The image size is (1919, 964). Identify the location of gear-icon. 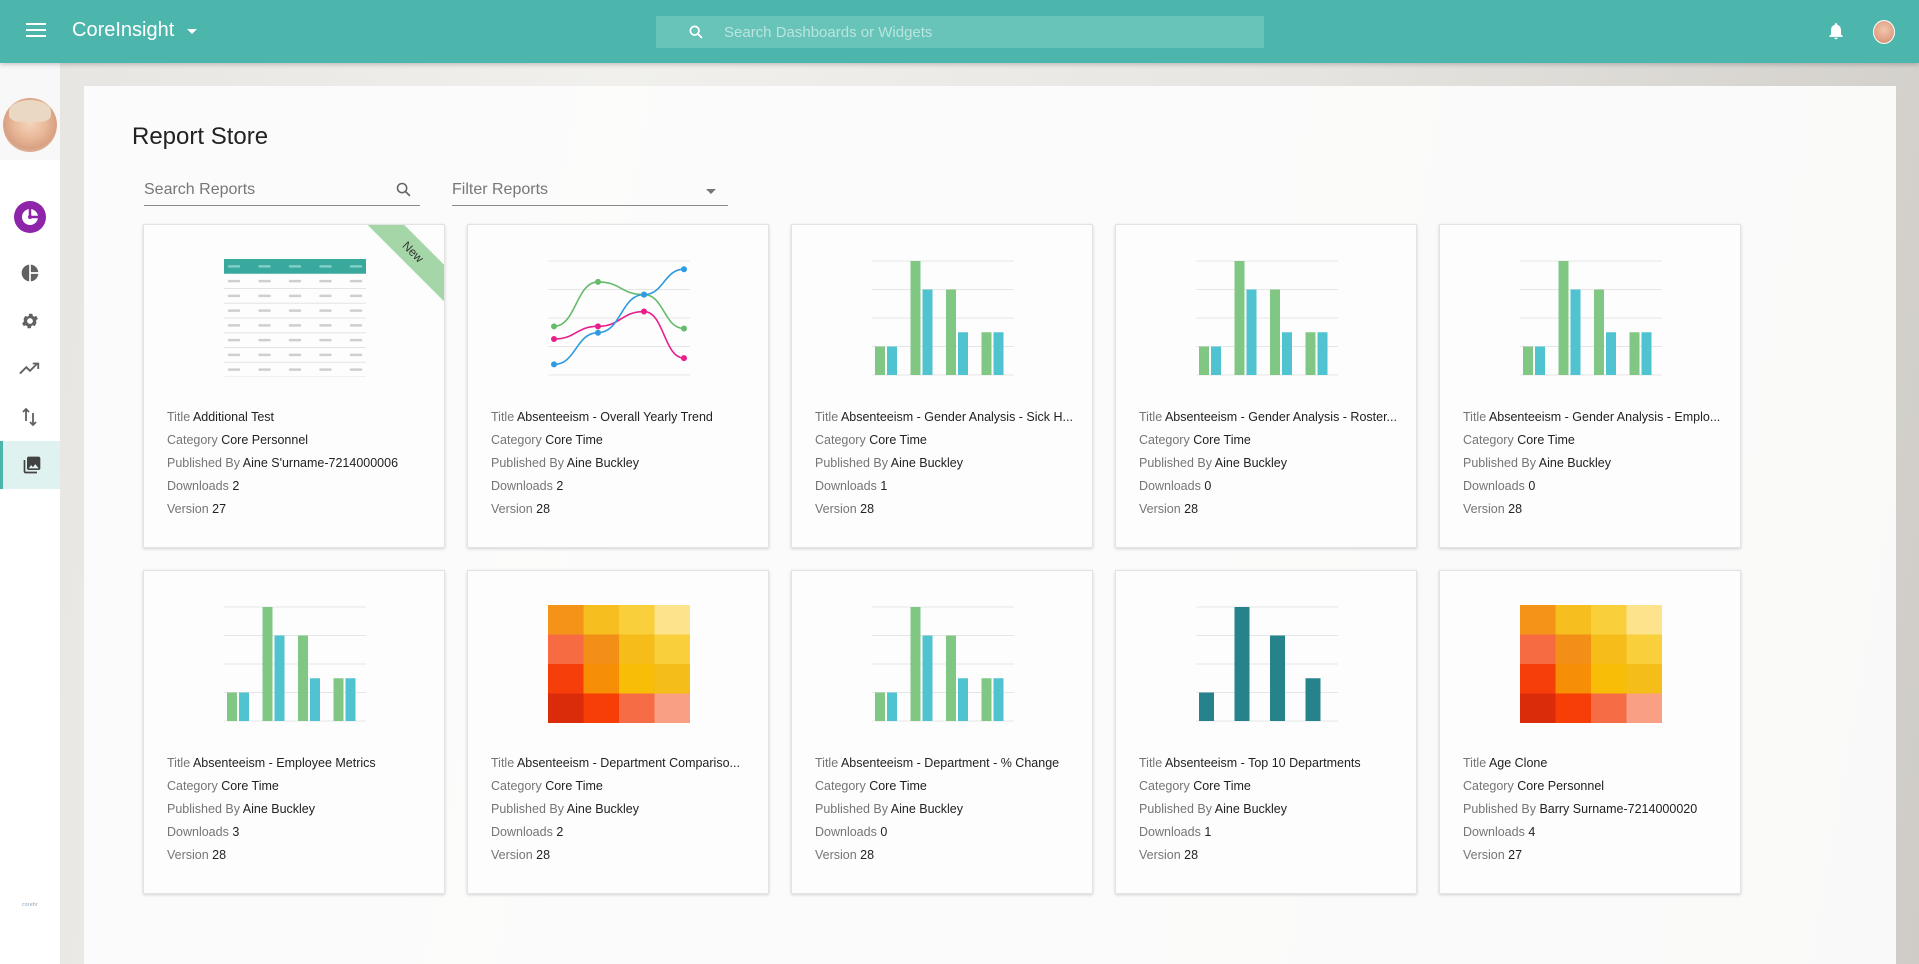
(30, 321).